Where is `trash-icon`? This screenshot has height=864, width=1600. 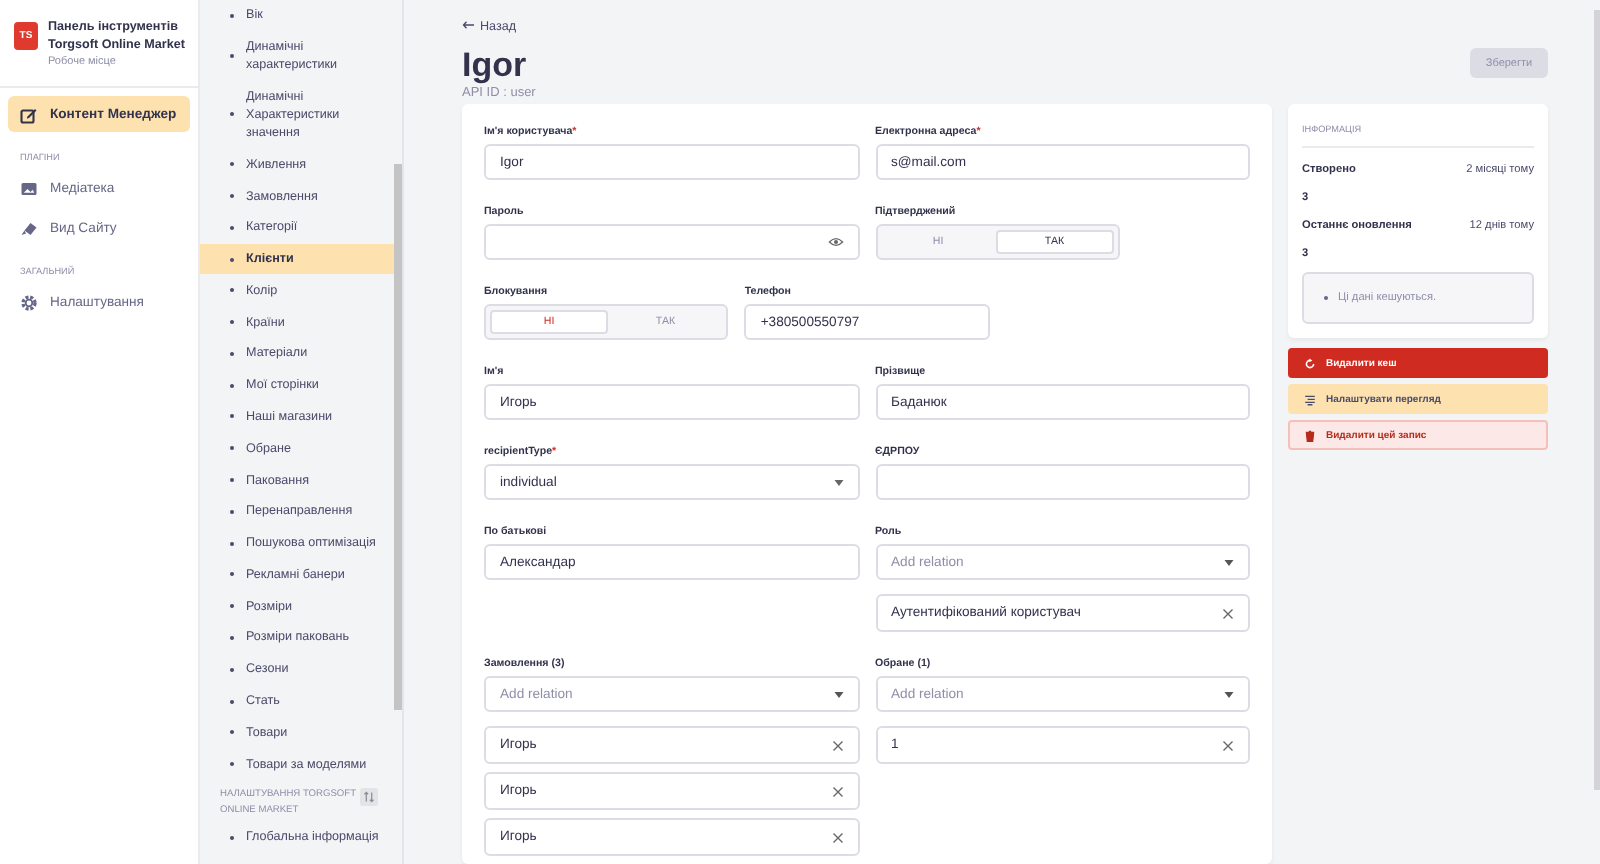
trash-icon is located at coordinates (1310, 435).